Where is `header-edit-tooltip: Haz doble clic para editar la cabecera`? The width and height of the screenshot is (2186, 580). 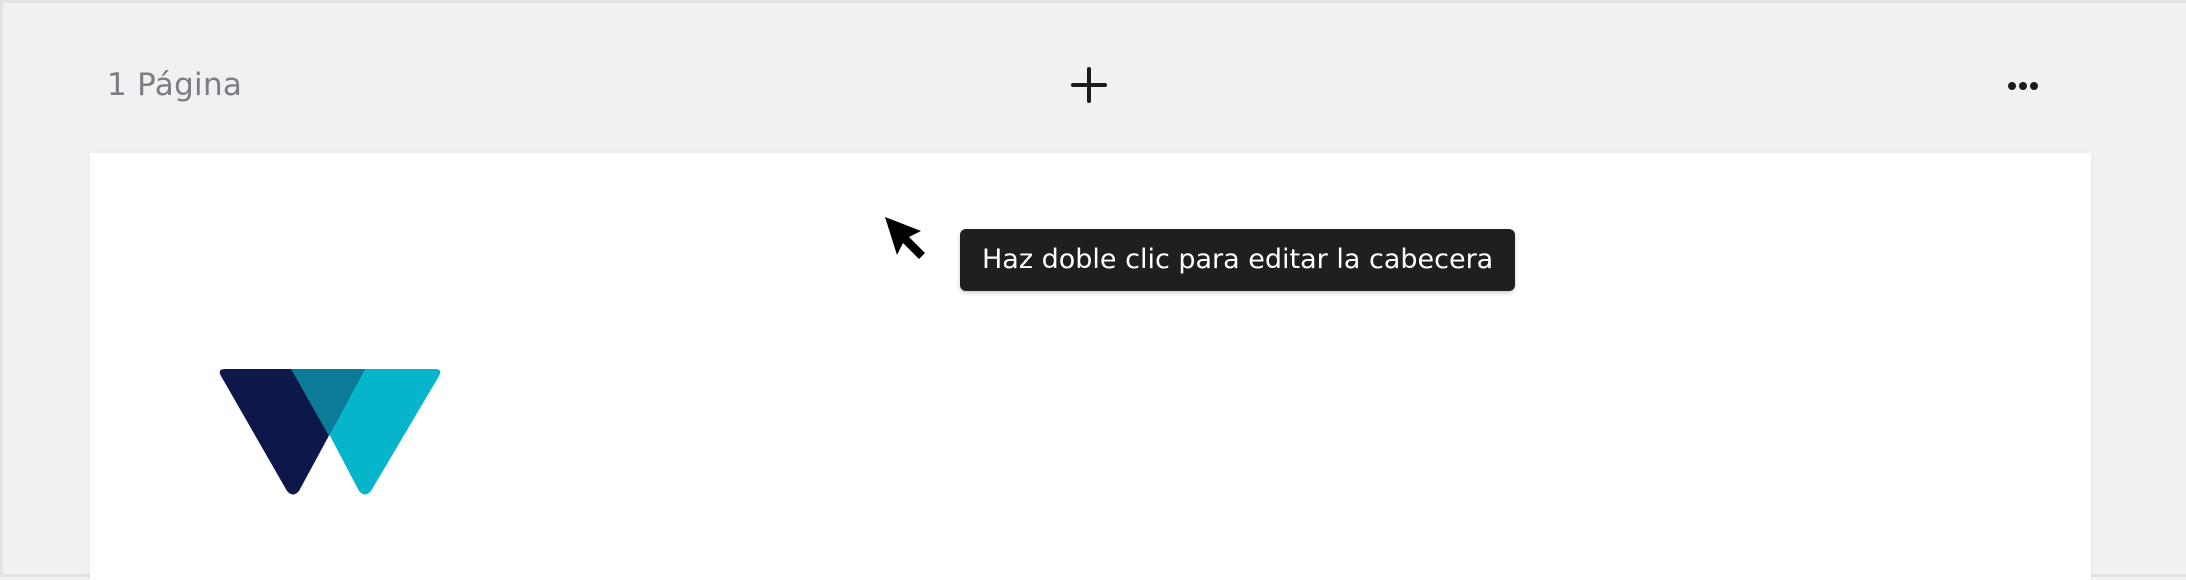
header-edit-tooltip: Haz doble clic para editar la cabecera is located at coordinates (1238, 260).